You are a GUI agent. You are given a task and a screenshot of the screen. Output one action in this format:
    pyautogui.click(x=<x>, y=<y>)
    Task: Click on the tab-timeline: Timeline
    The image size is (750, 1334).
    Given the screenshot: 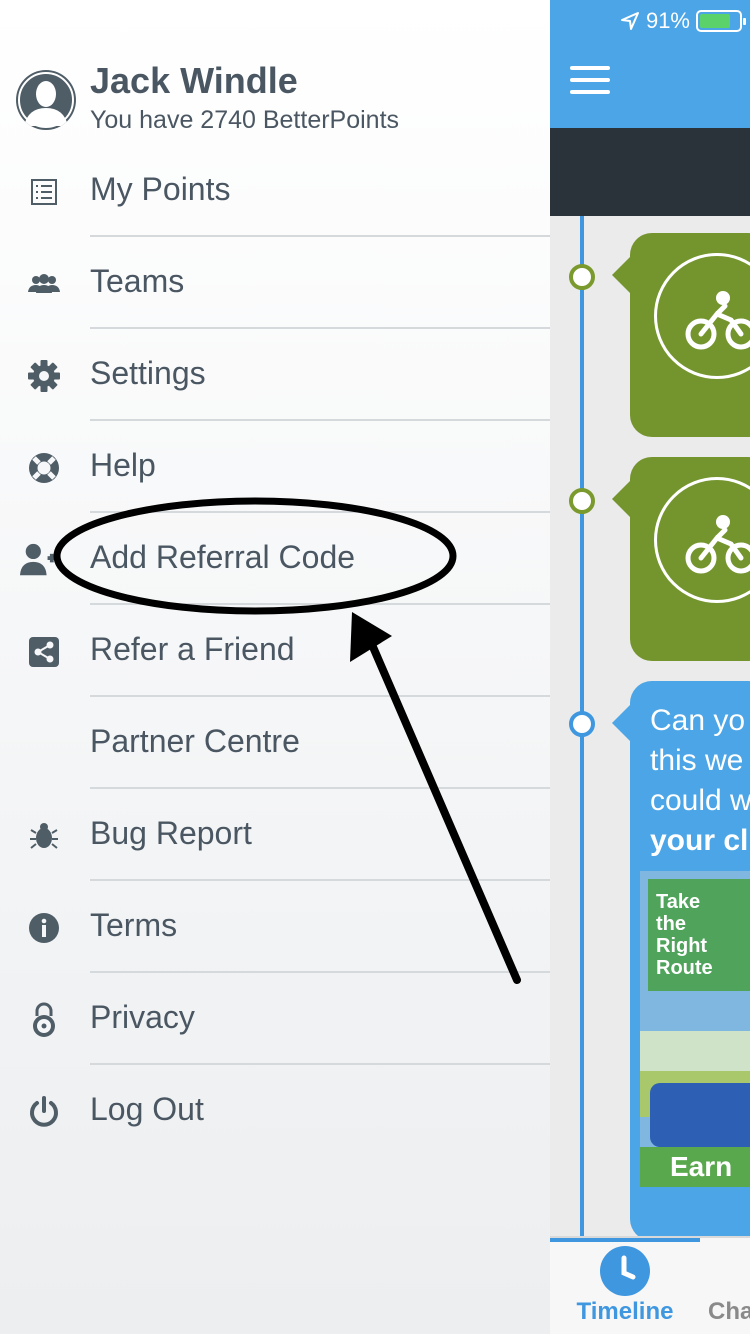 What is the action you would take?
    pyautogui.click(x=625, y=1286)
    